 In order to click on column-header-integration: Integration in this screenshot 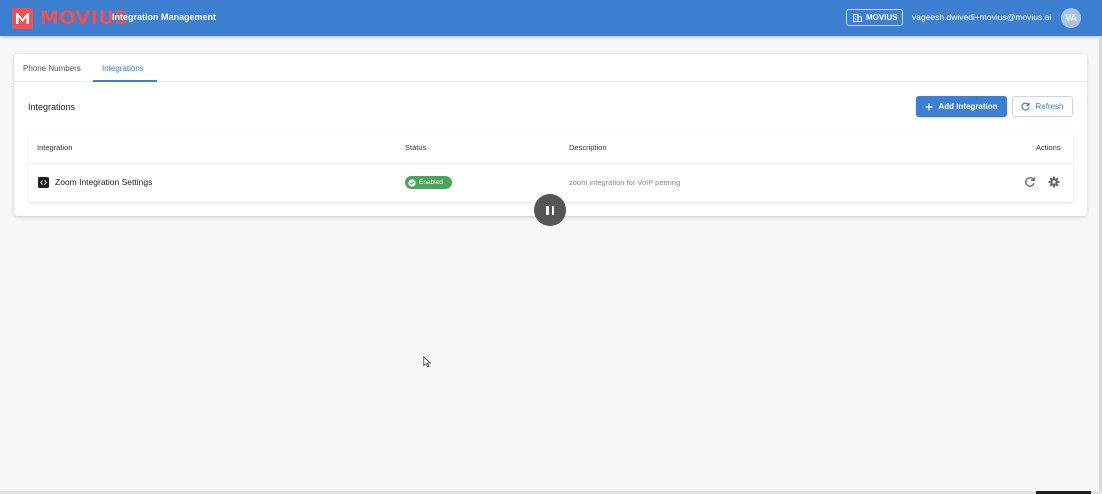, I will do `click(54, 147)`.